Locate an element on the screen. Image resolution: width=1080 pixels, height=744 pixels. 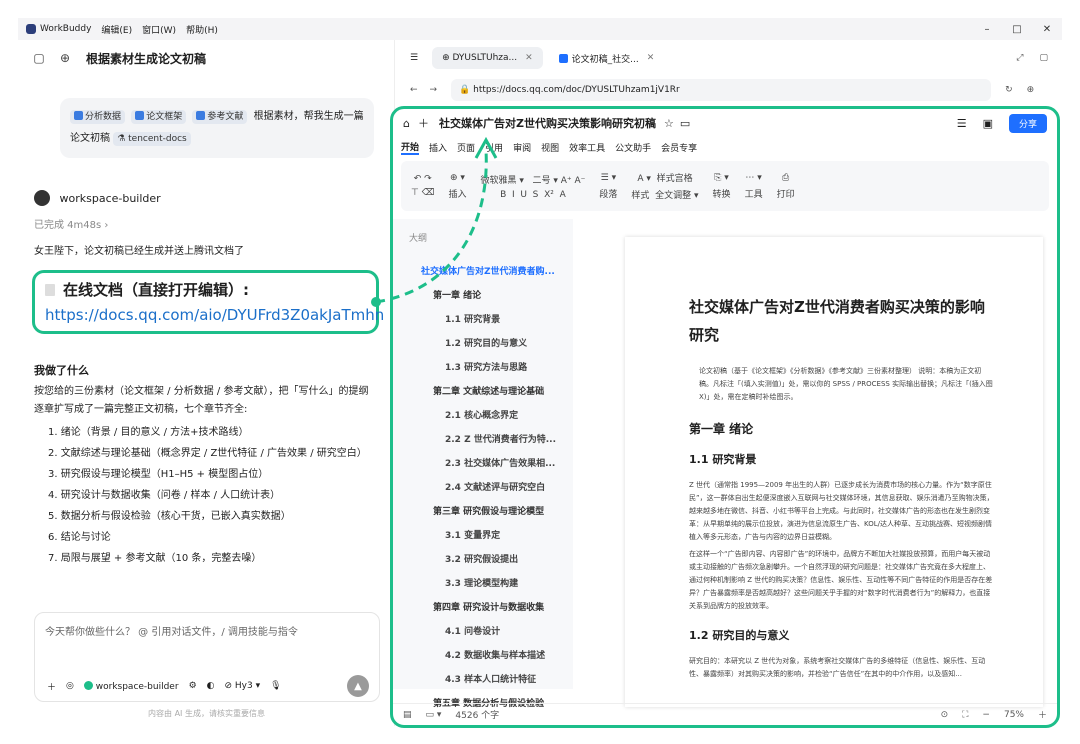
list-view-icon: ☰ is located at coordinates (962, 123).